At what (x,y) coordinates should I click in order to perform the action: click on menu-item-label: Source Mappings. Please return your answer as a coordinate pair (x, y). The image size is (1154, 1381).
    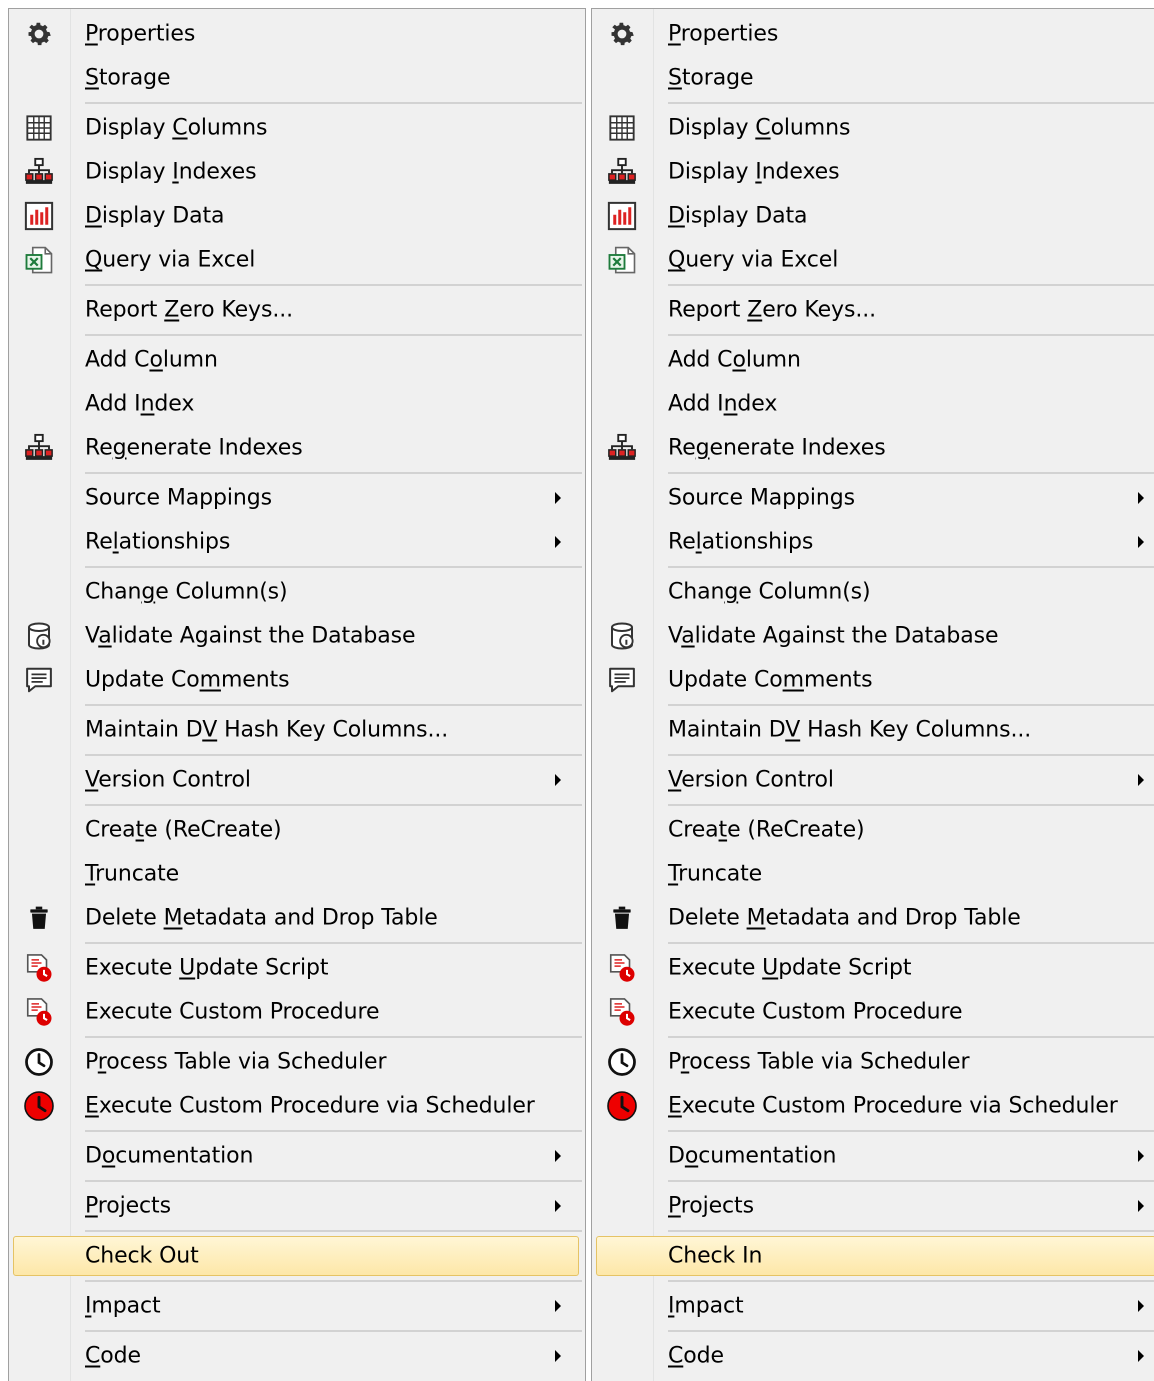
    Looking at the image, I should click on (761, 498).